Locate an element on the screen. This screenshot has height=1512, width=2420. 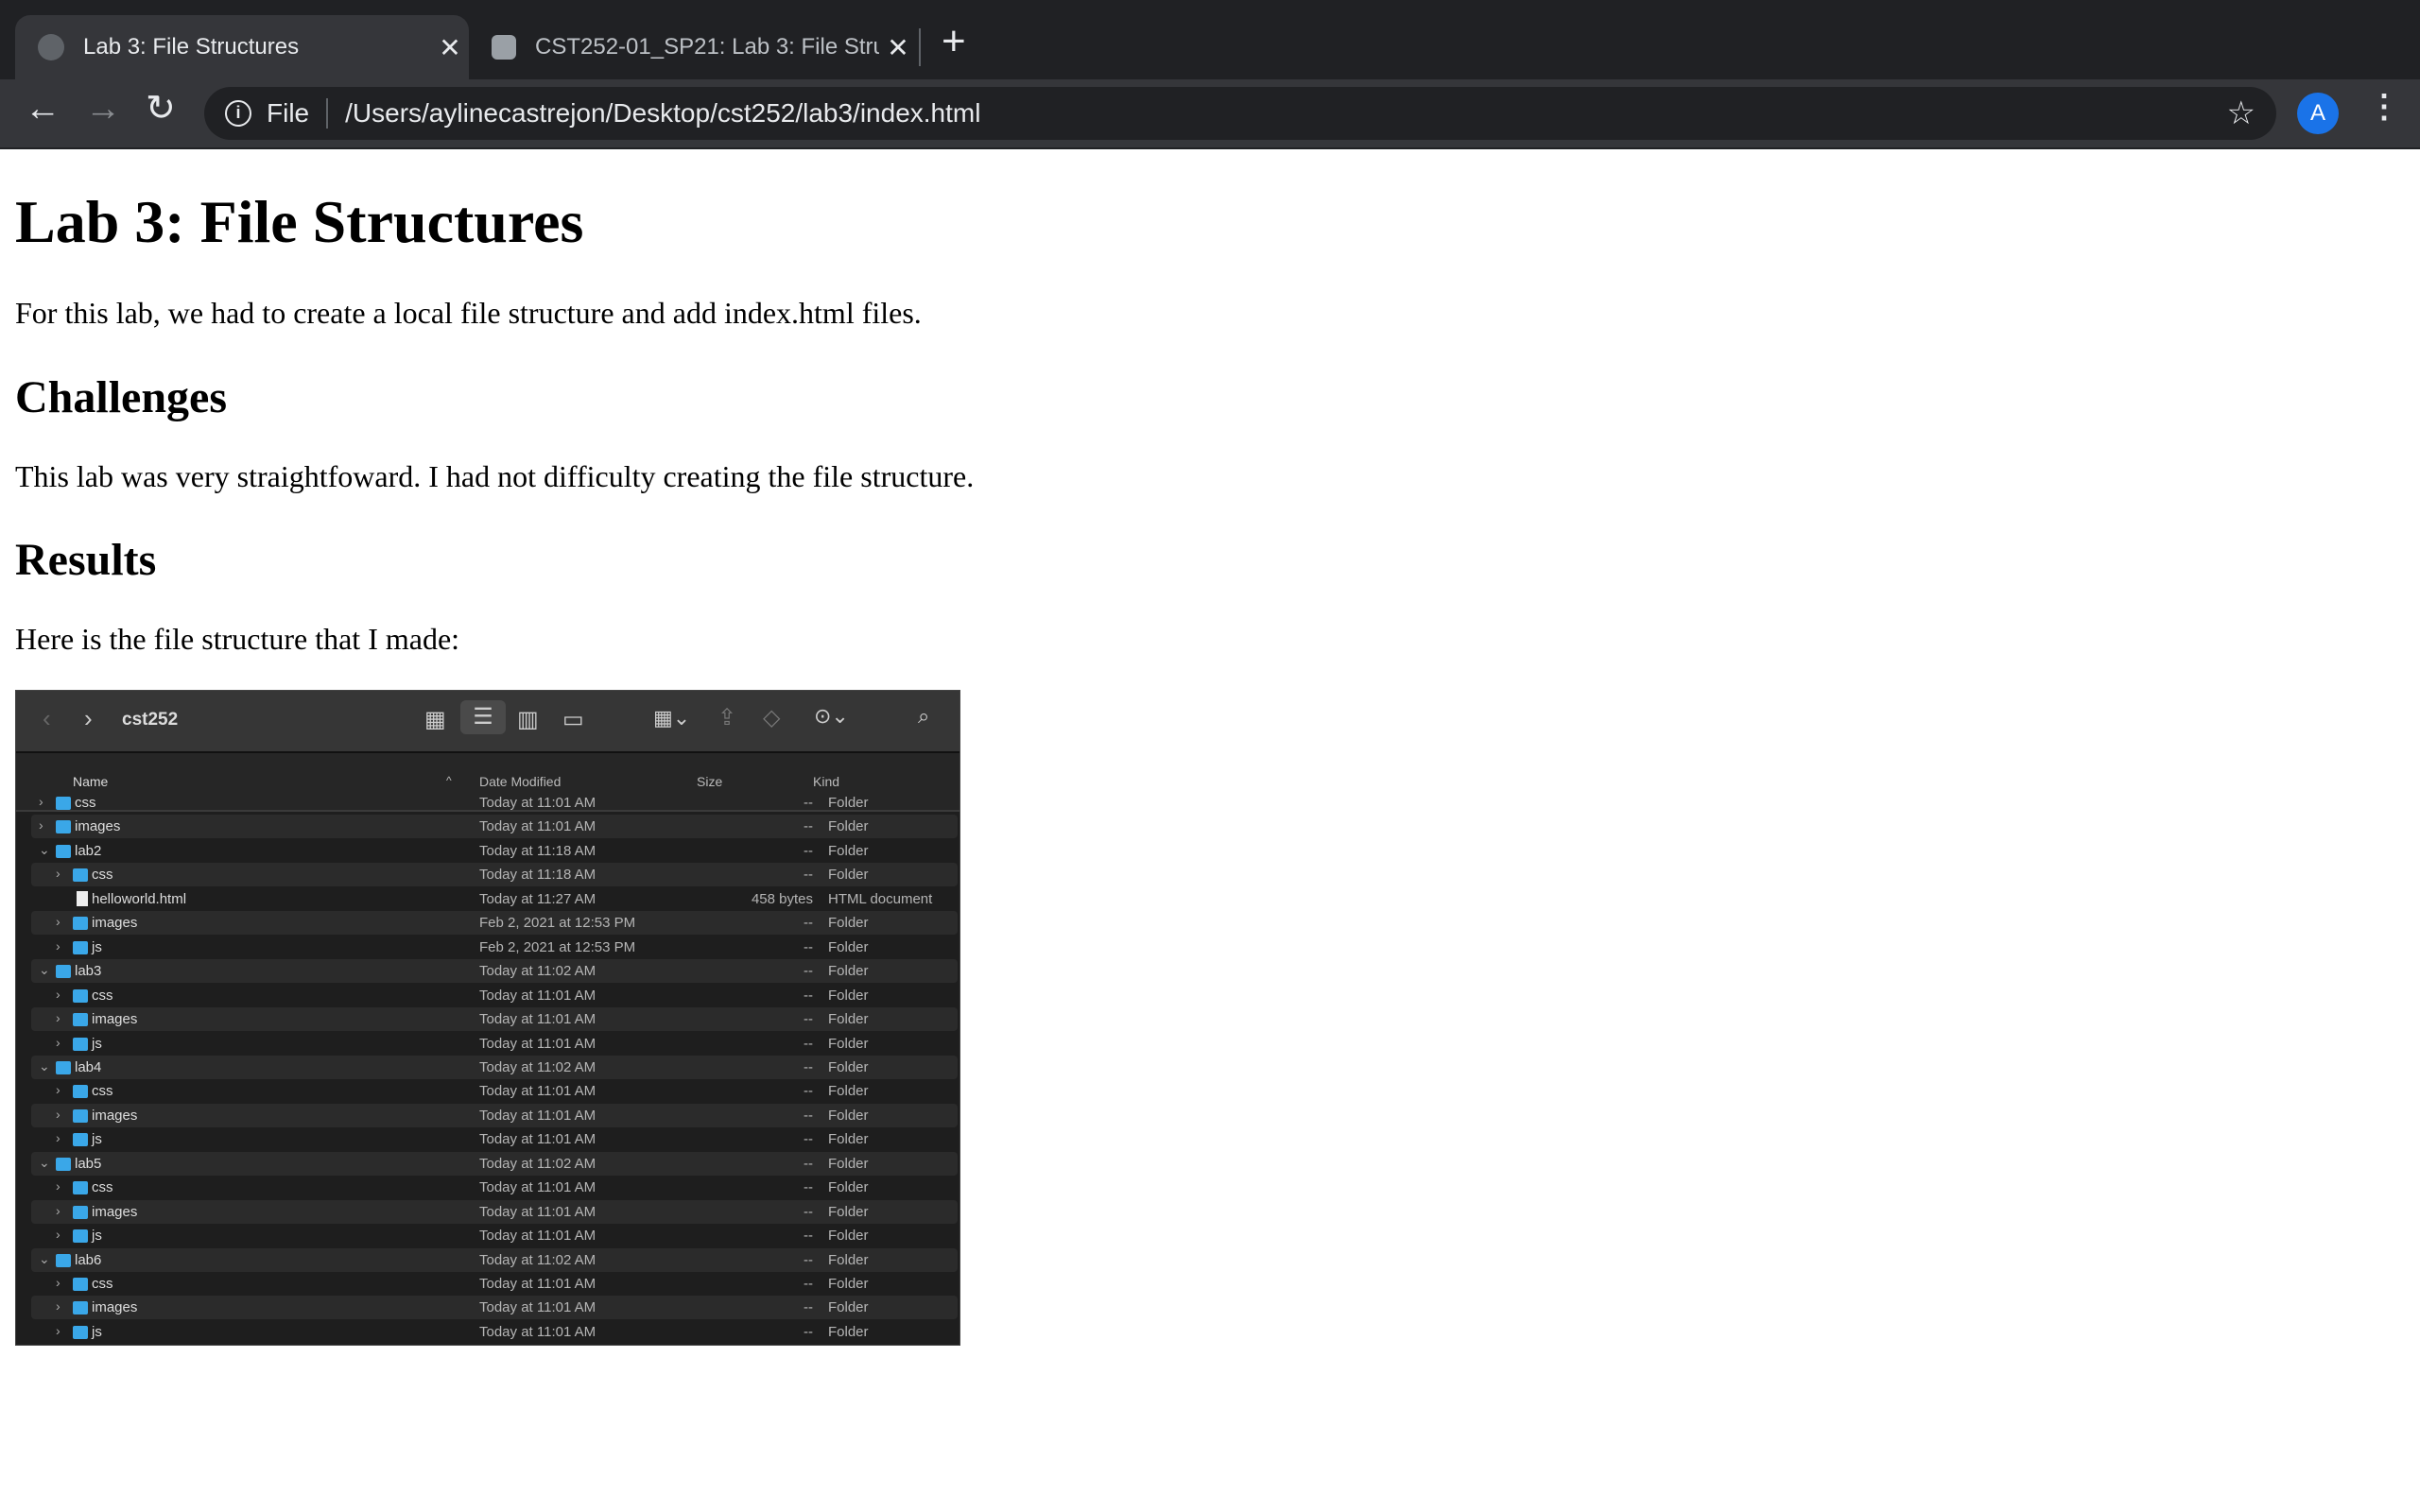
tab-lab3: Lab 3: File Structures ✕ is located at coordinates (242, 47).